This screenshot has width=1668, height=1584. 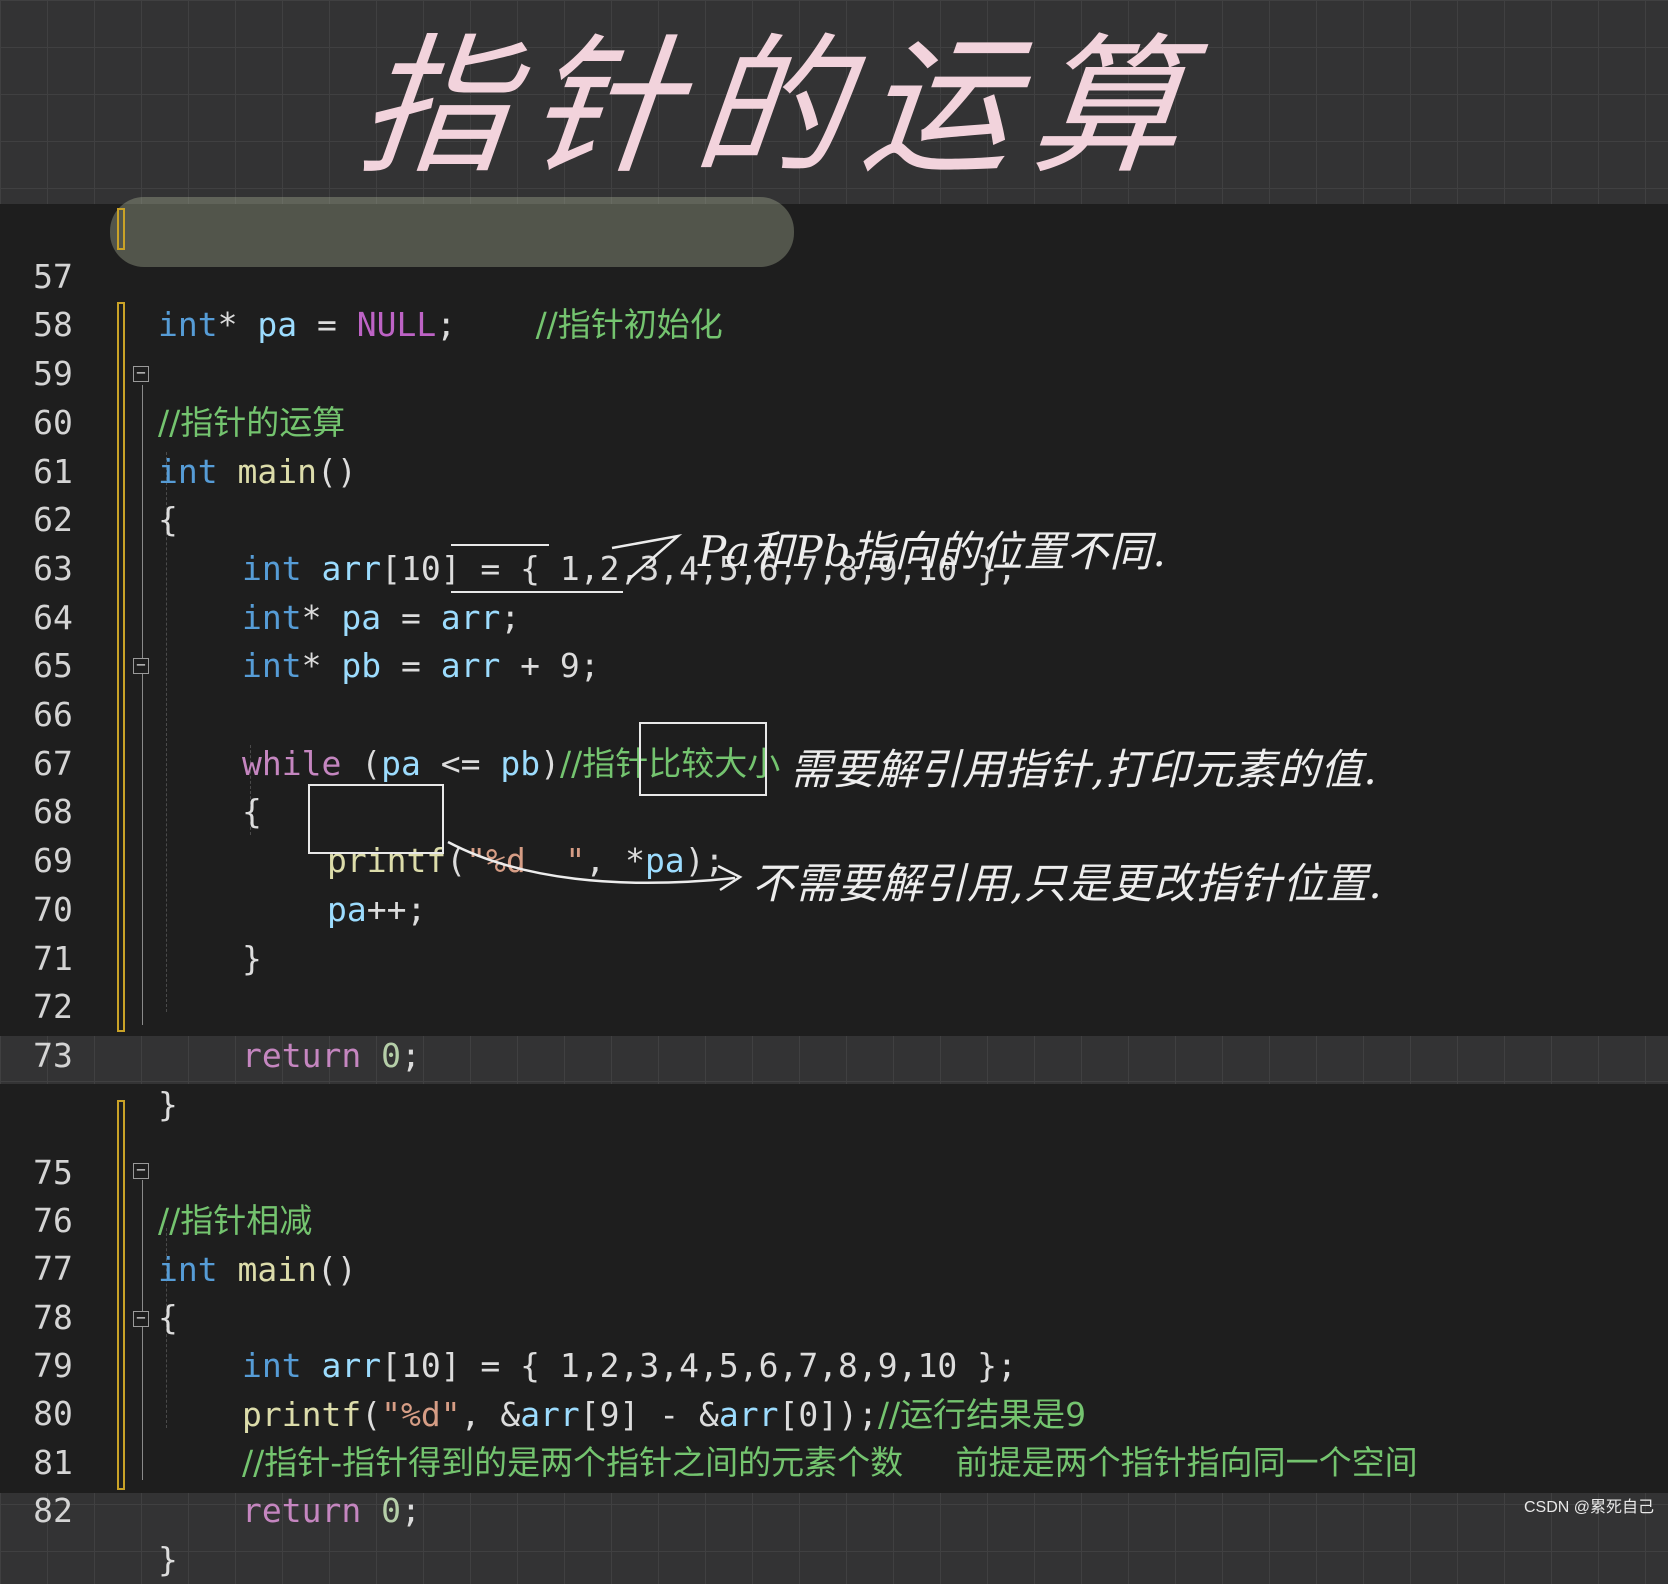 What do you see at coordinates (645, 558) in the screenshot?
I see `arrow-note1` at bounding box center [645, 558].